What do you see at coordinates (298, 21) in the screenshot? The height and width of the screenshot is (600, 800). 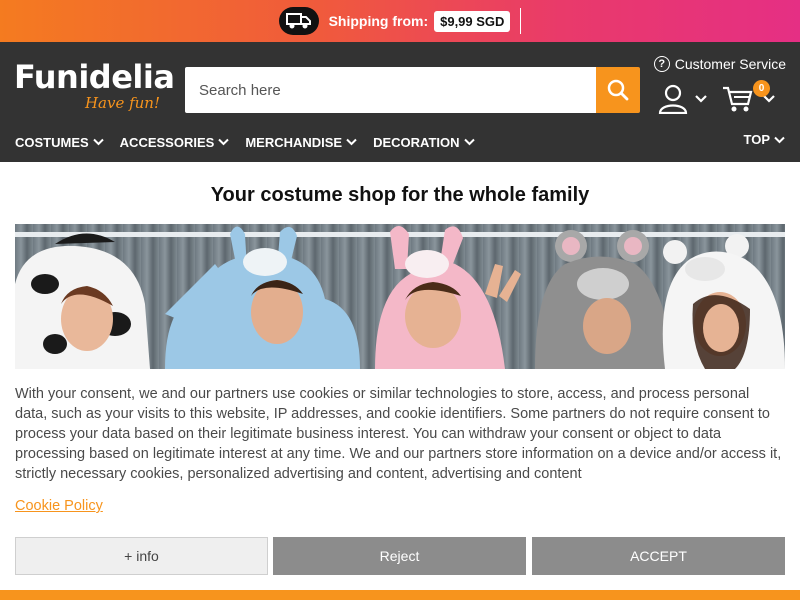 I see `delivery-truck-icon` at bounding box center [298, 21].